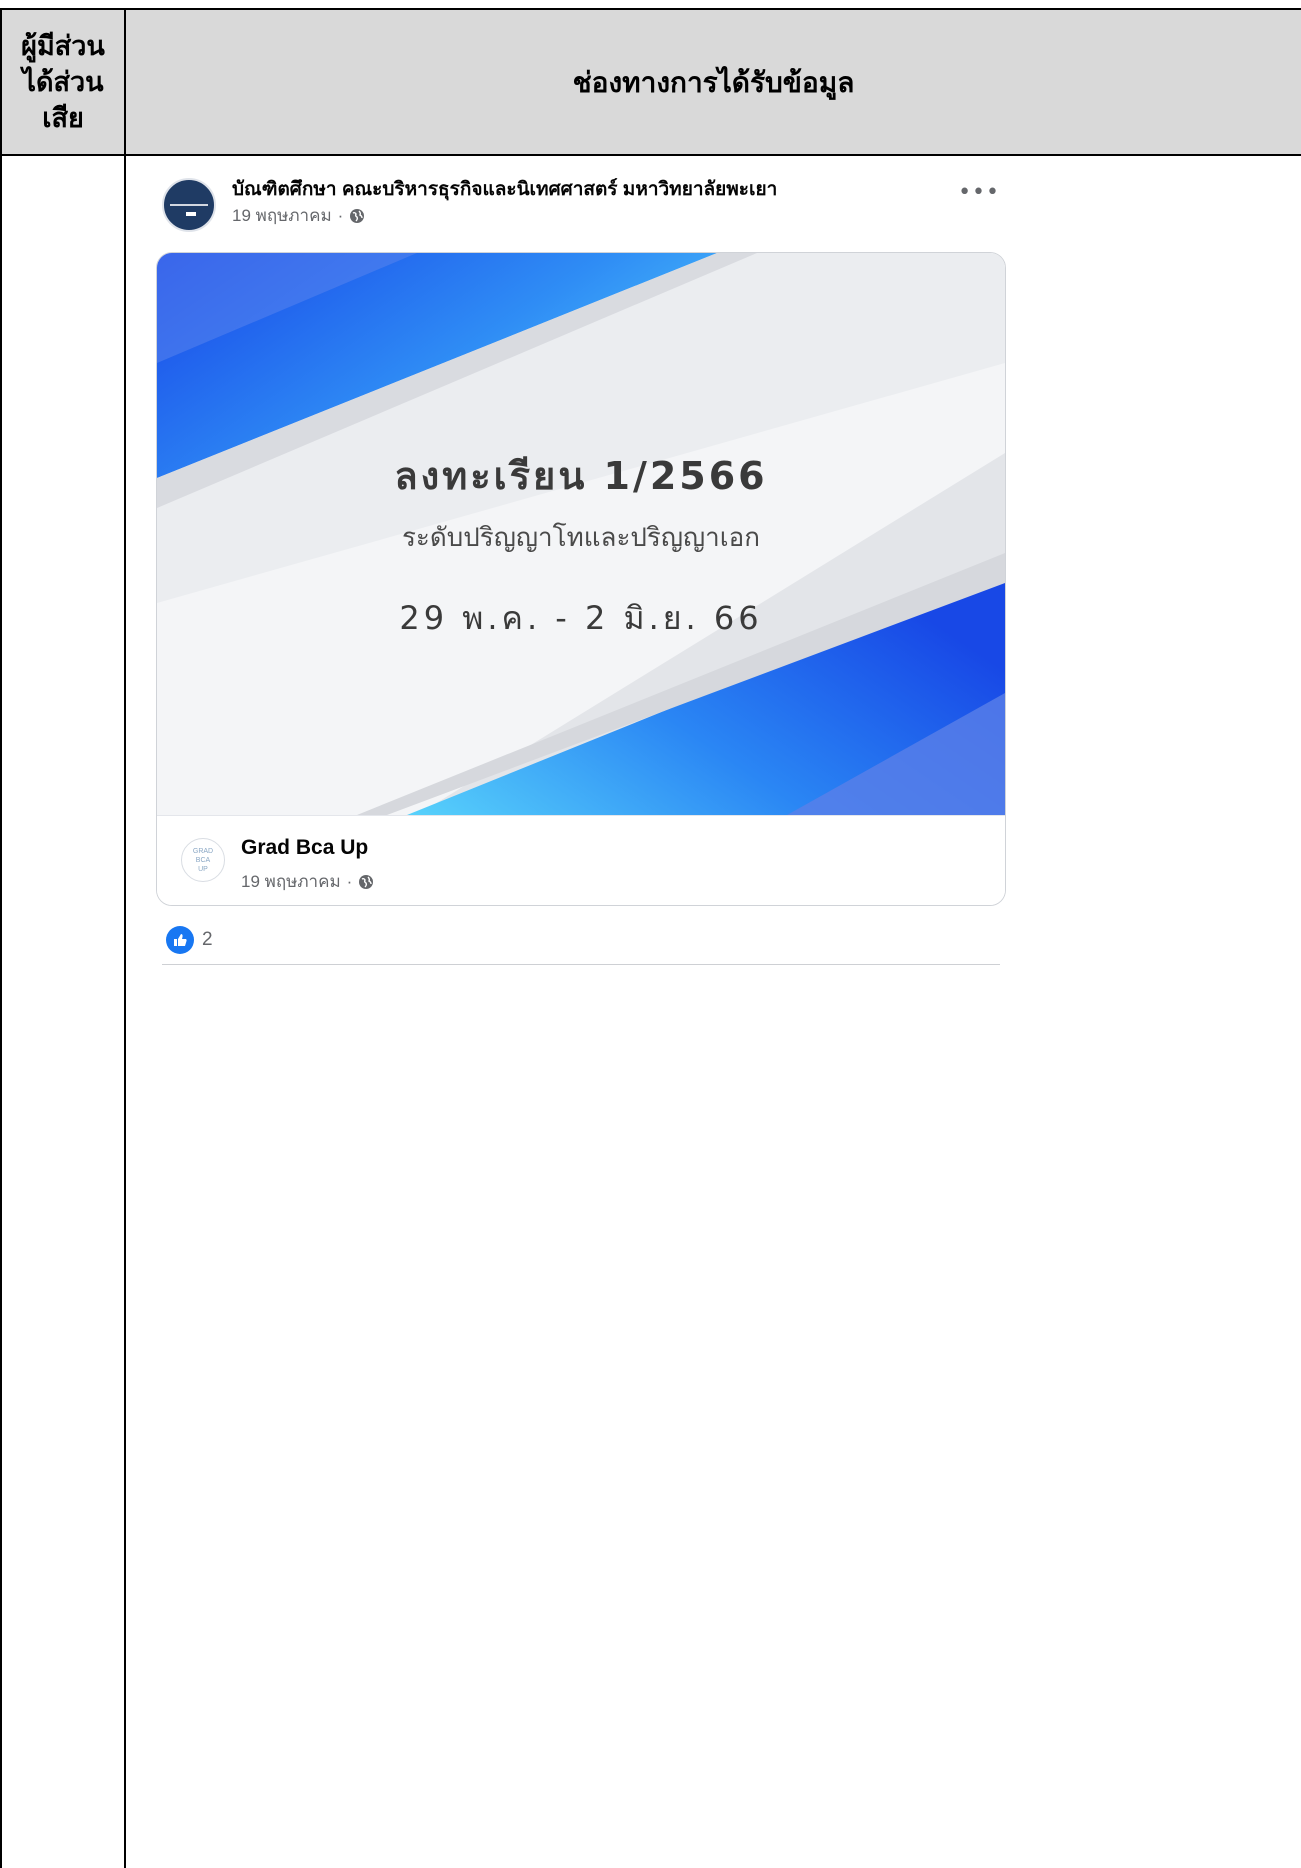 The image size is (1301, 1868). I want to click on shared-post-meta: 19 พฤษภาคม ·, so click(307, 881).